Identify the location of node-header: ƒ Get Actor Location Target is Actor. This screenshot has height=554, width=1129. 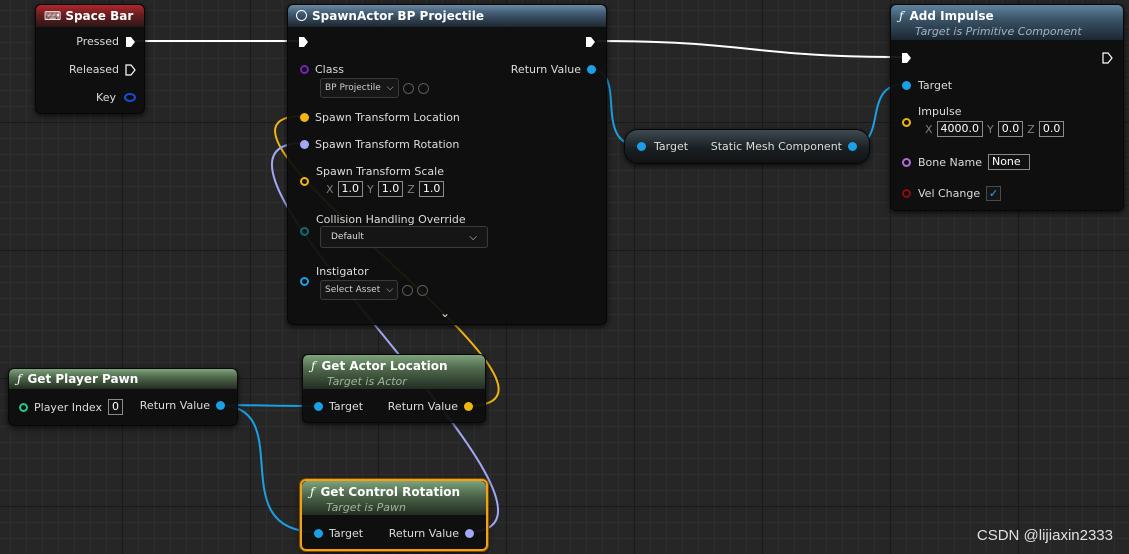
(394, 372).